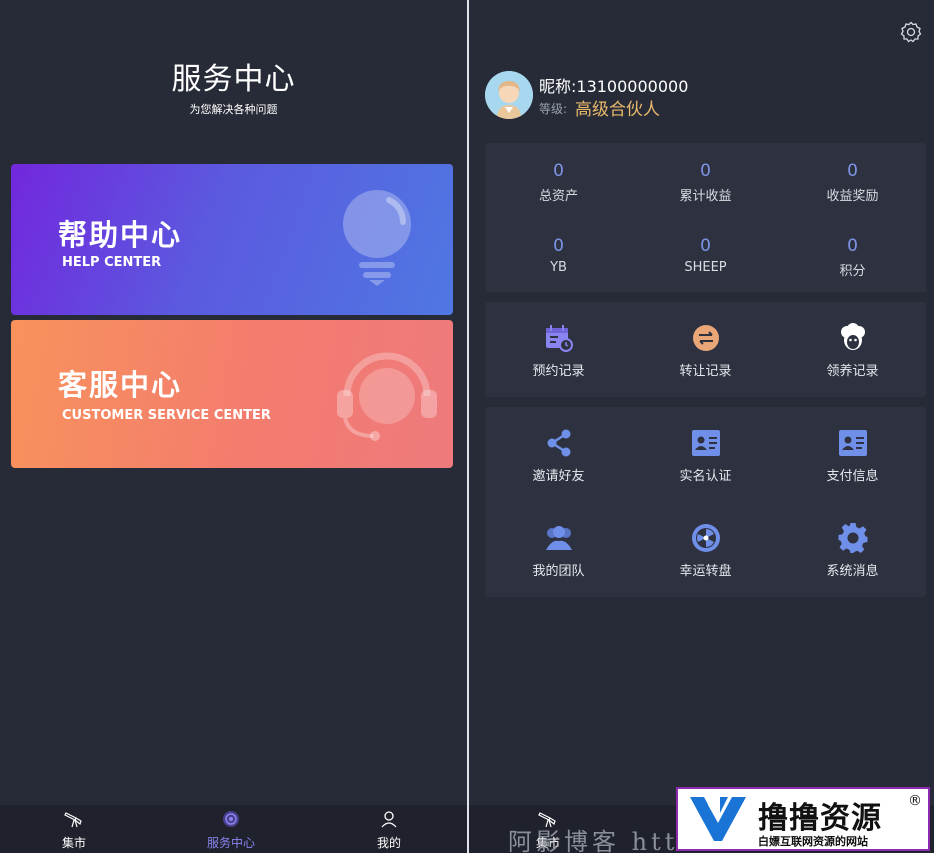 This screenshot has height=857, width=934. What do you see at coordinates (558, 196) in the screenshot?
I see `stat-label: 总资产` at bounding box center [558, 196].